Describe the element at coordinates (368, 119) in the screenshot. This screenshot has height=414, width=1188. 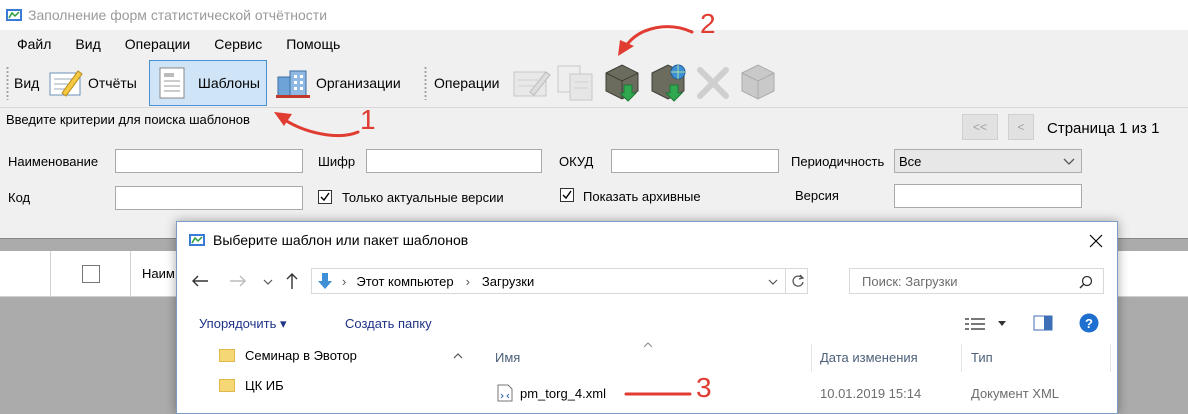
I see `annotation-1: 1` at that location.